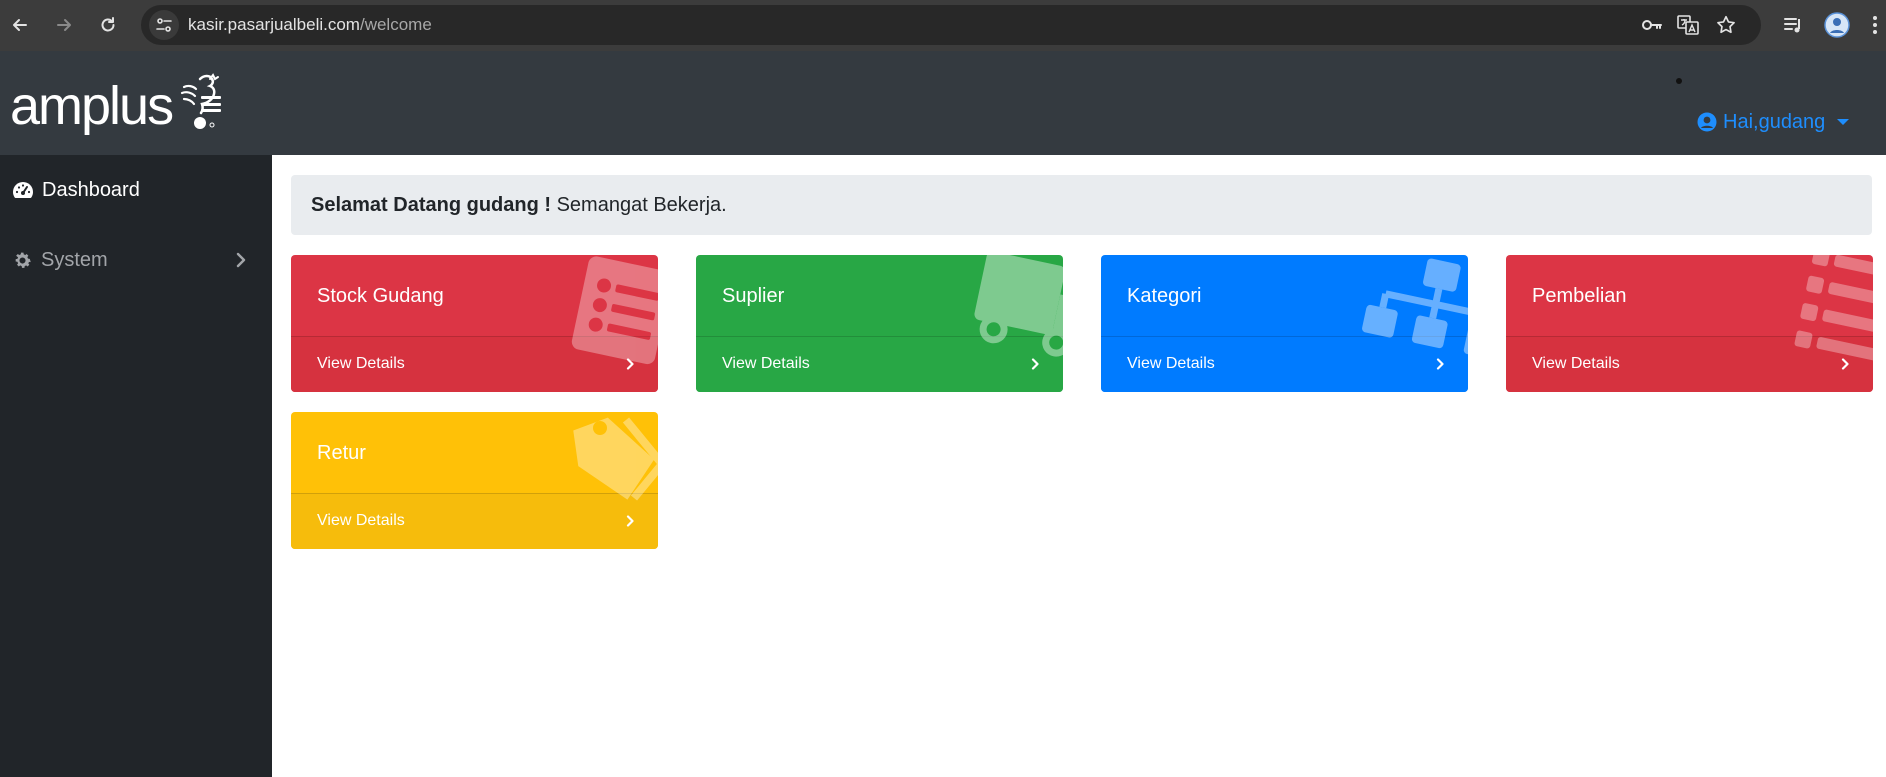  I want to click on sidebar-item-dashboard: Dashboard, so click(136, 190).